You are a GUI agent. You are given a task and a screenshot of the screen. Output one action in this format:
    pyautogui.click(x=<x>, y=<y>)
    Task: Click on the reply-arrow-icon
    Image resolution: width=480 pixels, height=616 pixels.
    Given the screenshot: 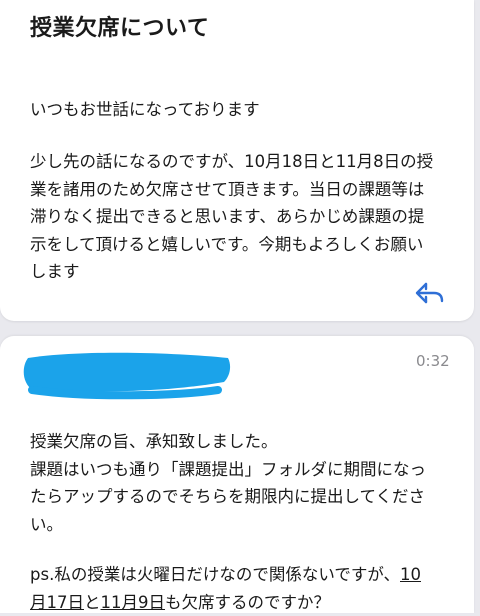 What is the action you would take?
    pyautogui.click(x=430, y=293)
    